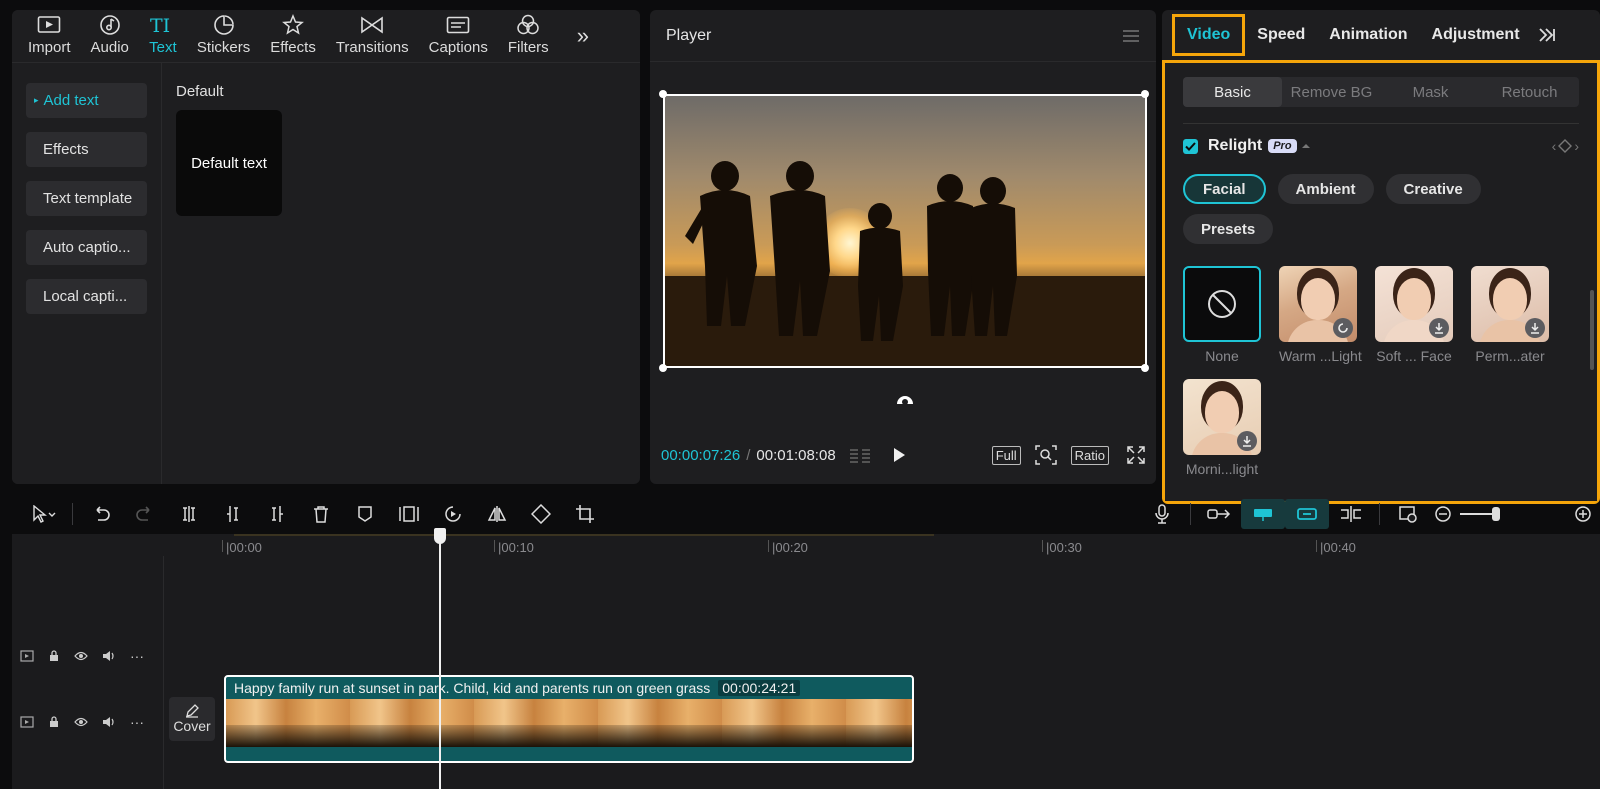  I want to click on mirror-icon, so click(497, 514).